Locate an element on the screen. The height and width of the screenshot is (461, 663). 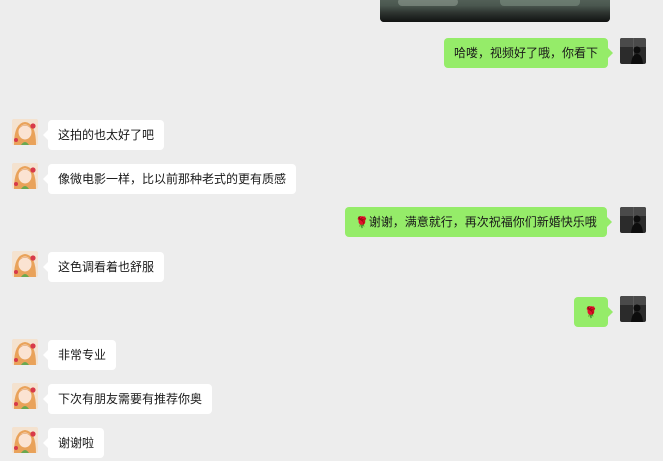
message-text: 非常专业 is located at coordinates (82, 355).